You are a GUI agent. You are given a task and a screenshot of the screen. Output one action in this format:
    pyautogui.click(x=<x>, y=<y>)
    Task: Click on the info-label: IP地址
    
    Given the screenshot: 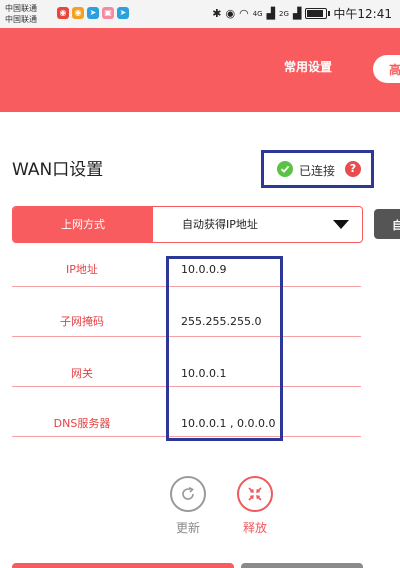 What is the action you would take?
    pyautogui.click(x=82, y=269)
    